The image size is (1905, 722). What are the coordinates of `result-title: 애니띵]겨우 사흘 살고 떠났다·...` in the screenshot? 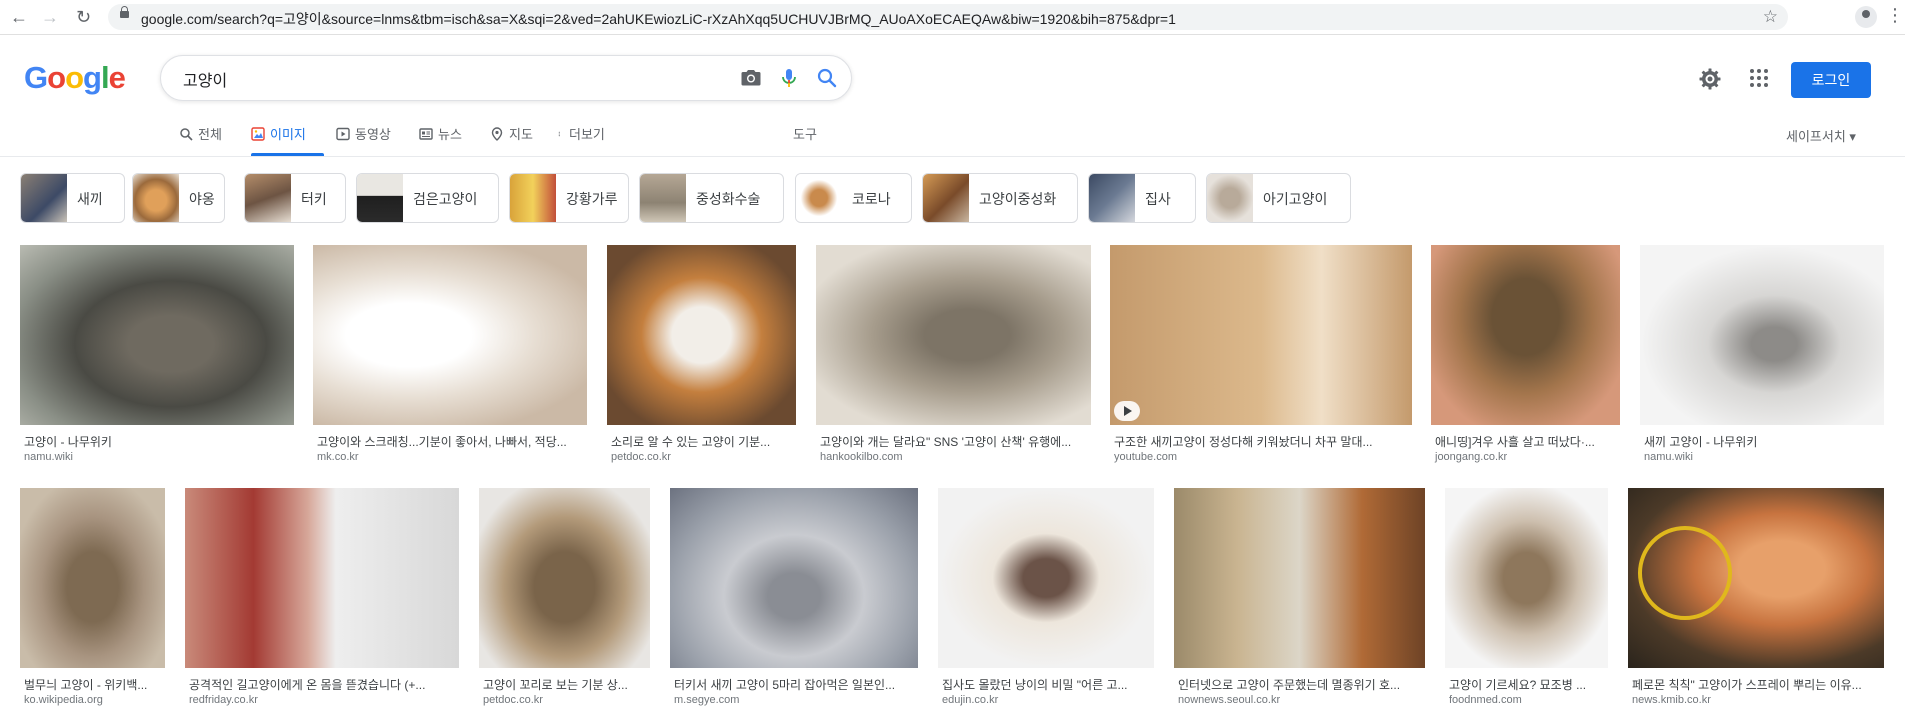 It's located at (1525, 441).